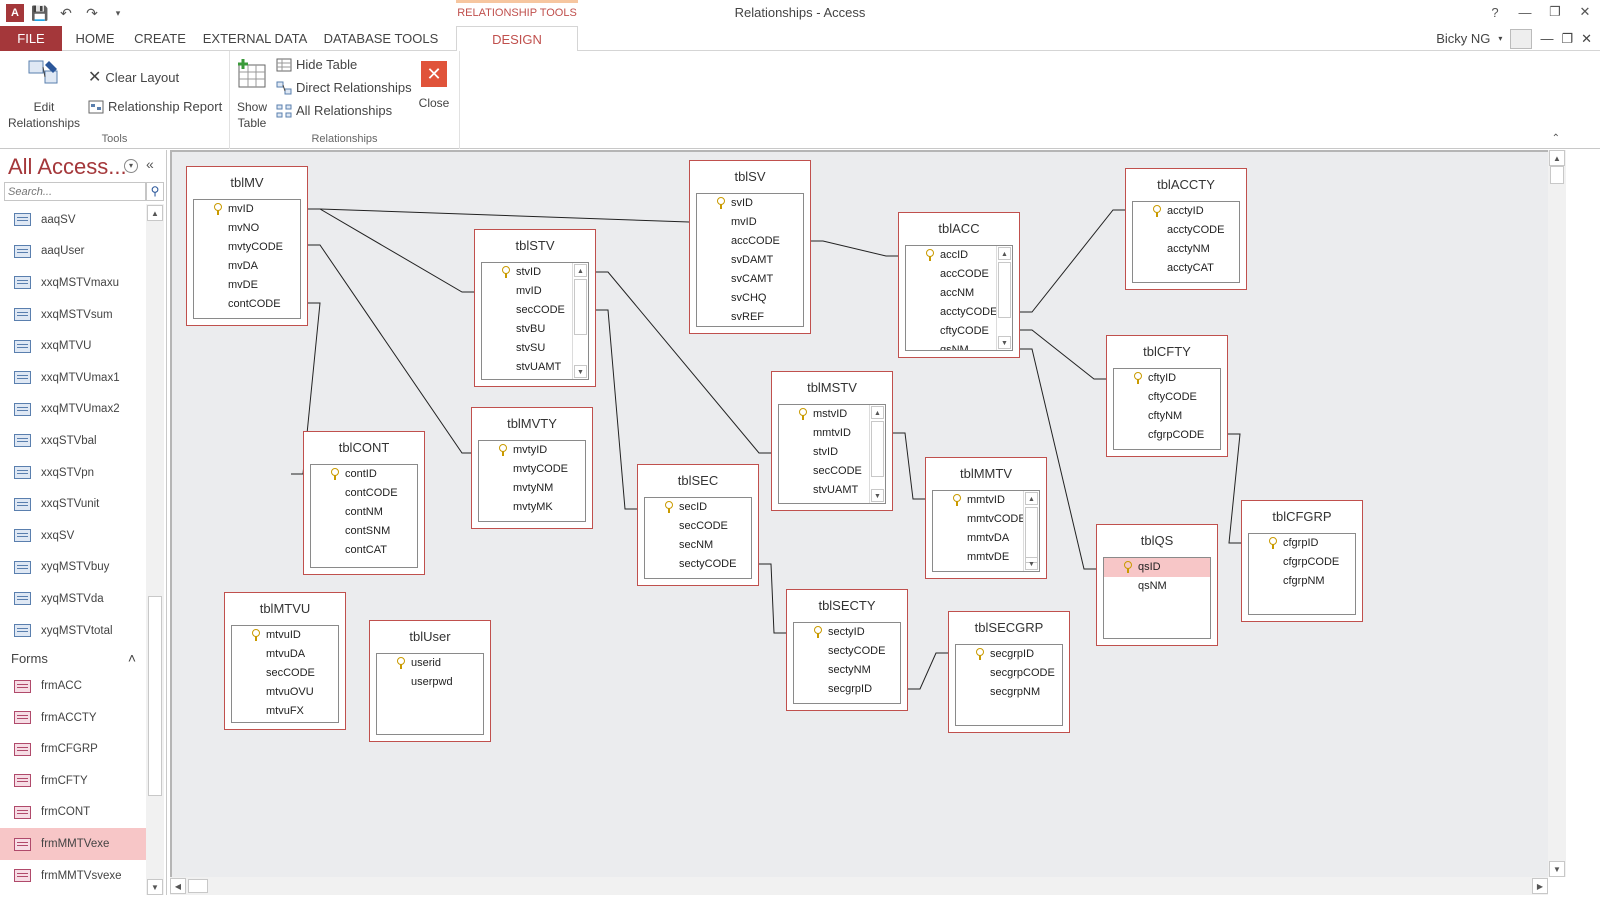 The height and width of the screenshot is (915, 1600). What do you see at coordinates (532, 423) in the screenshot?
I see `table-title: tblMVTY` at bounding box center [532, 423].